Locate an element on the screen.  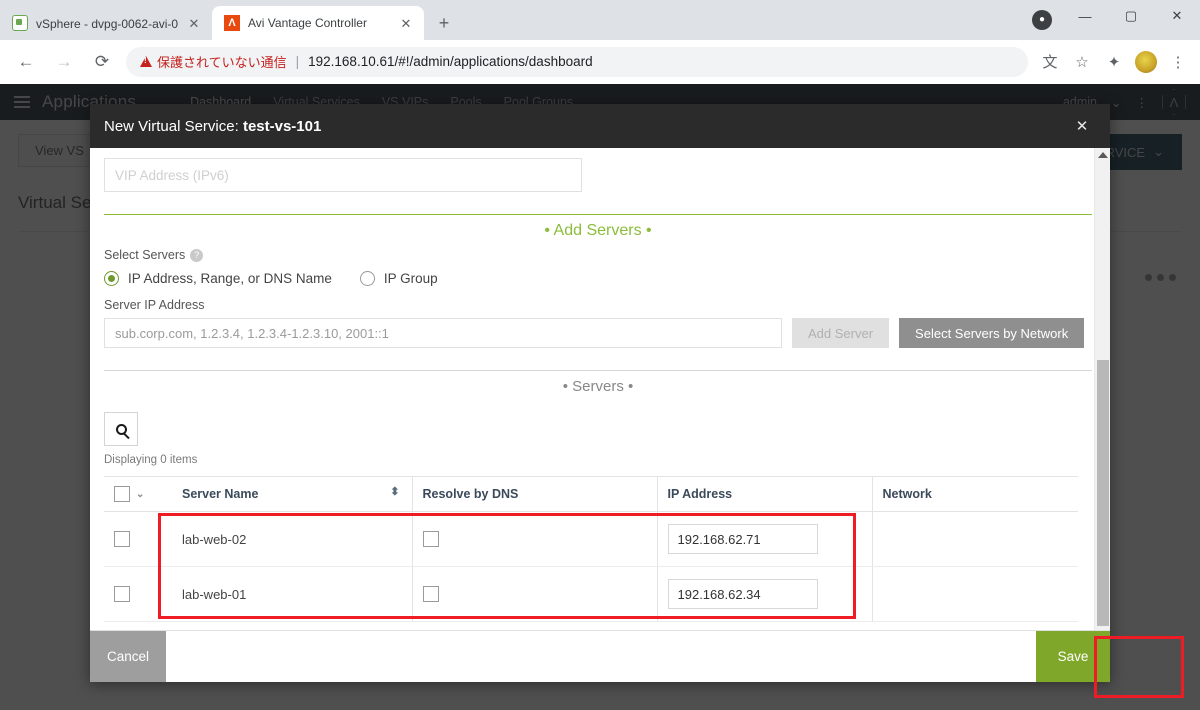
add-servers-label: • Add Servers • is located at coordinates (598, 230).